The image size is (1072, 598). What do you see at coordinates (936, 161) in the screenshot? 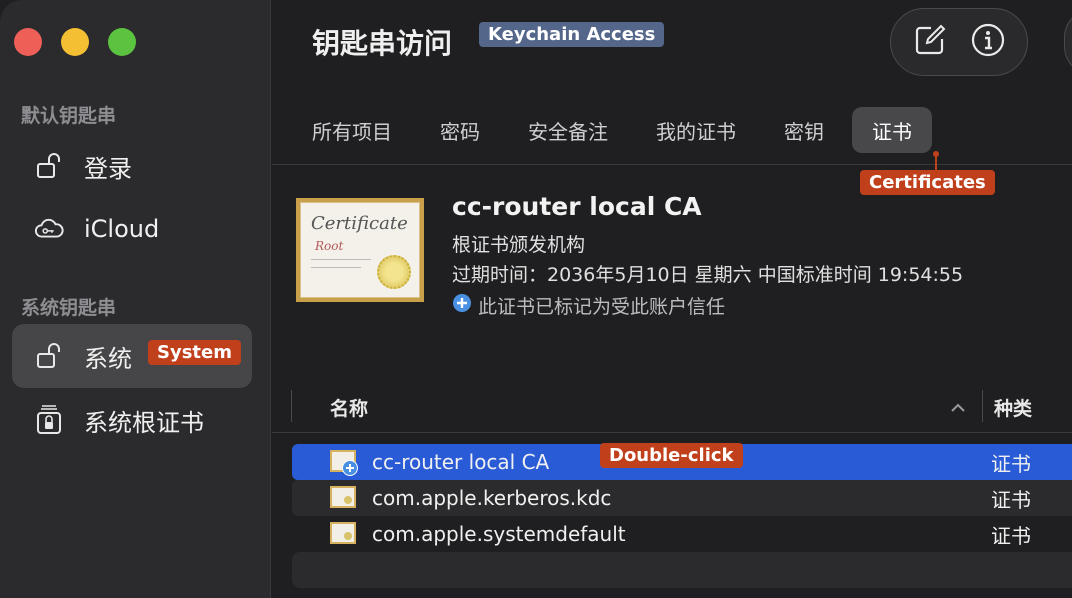
I see `callout-connector` at bounding box center [936, 161].